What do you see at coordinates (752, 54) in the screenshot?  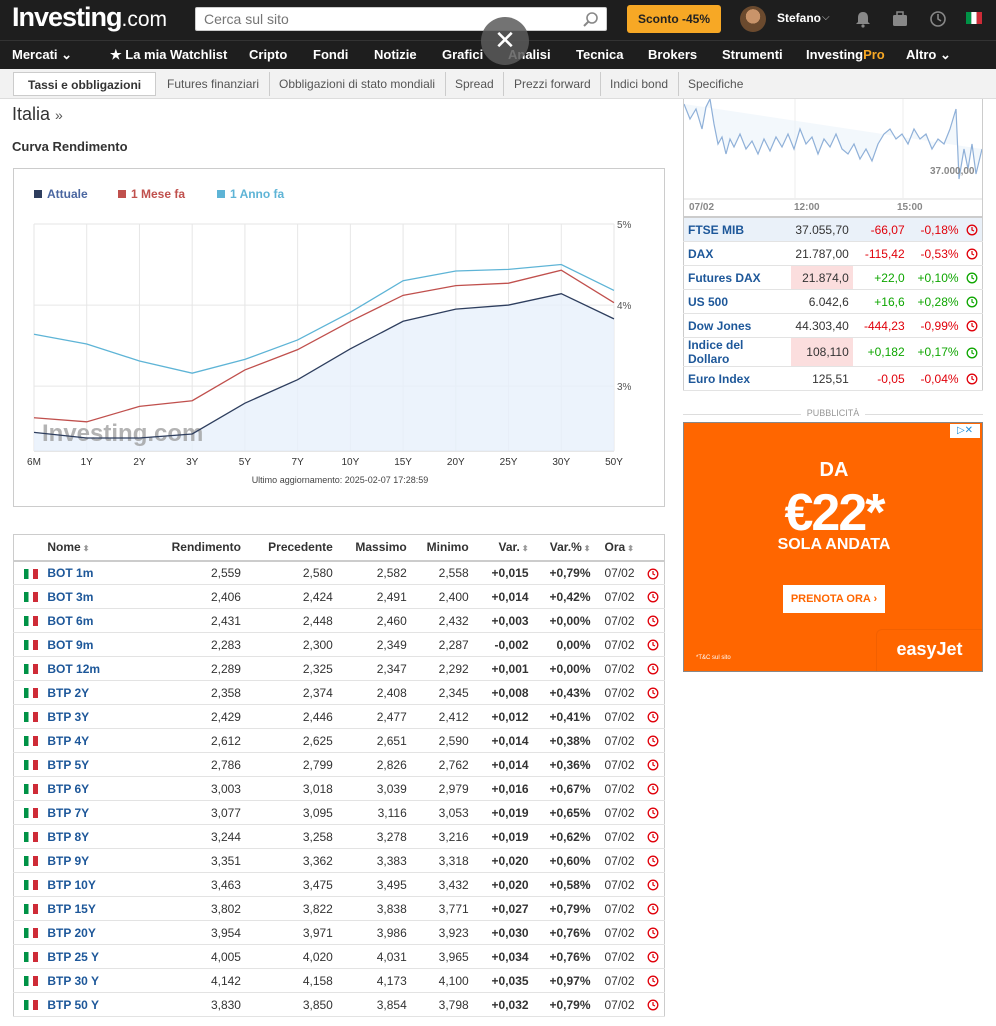 I see `nav-strumenti: Strumenti` at bounding box center [752, 54].